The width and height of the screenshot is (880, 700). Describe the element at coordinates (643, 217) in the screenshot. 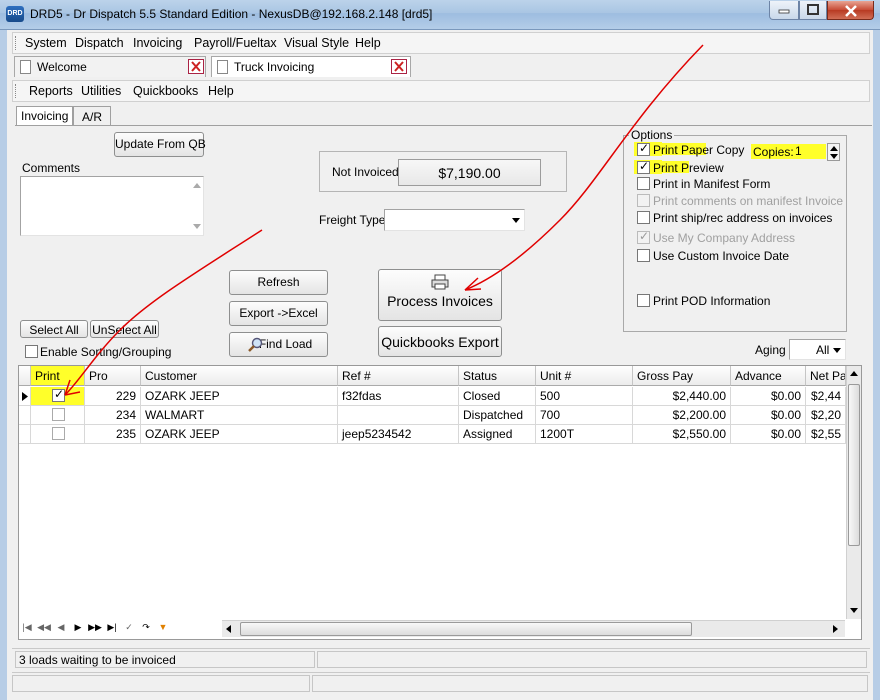

I see `print-ship-rec-checkbox` at that location.